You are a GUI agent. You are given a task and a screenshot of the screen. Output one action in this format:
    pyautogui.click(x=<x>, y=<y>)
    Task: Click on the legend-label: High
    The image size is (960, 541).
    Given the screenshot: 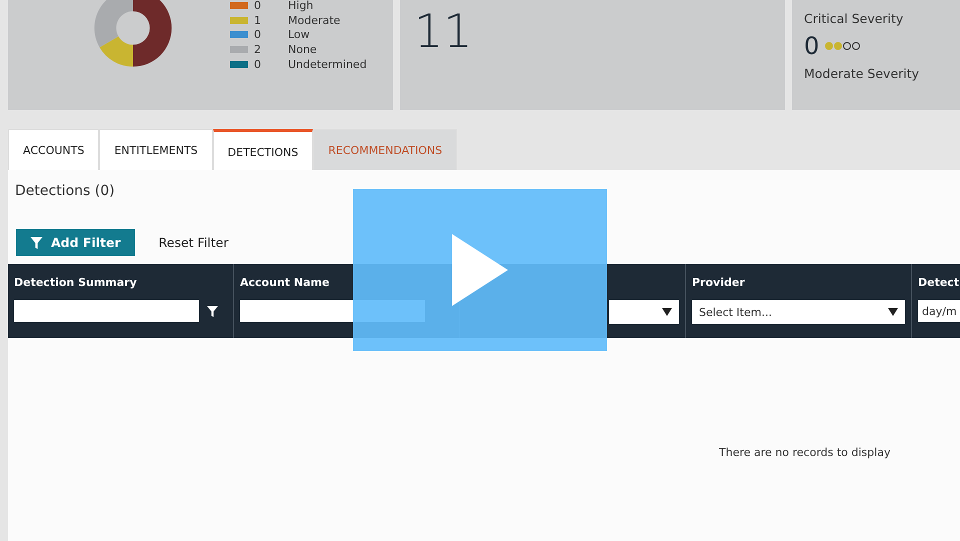 What is the action you would take?
    pyautogui.click(x=301, y=6)
    